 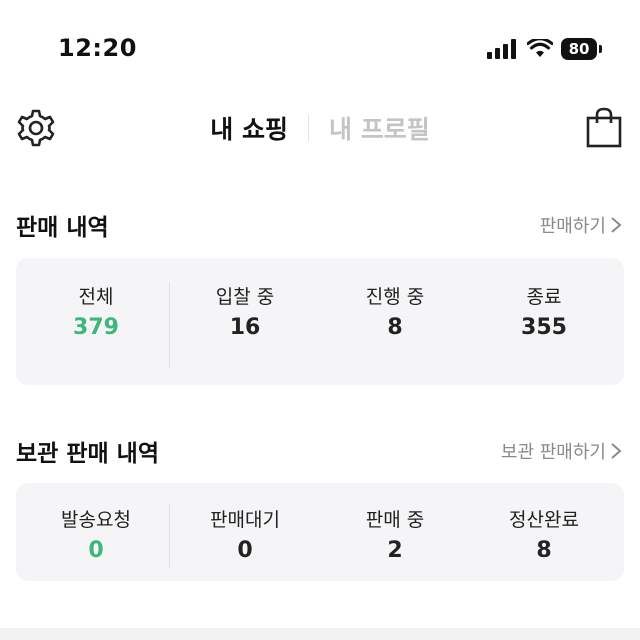 I want to click on stat-pending-sale: 판매대기 0, so click(x=245, y=534).